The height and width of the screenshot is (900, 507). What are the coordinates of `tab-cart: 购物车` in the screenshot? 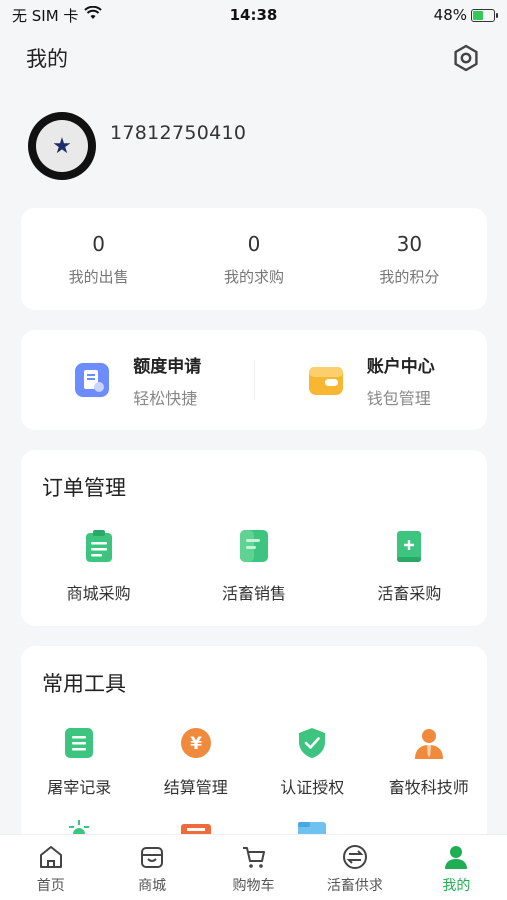 It's located at (253, 867).